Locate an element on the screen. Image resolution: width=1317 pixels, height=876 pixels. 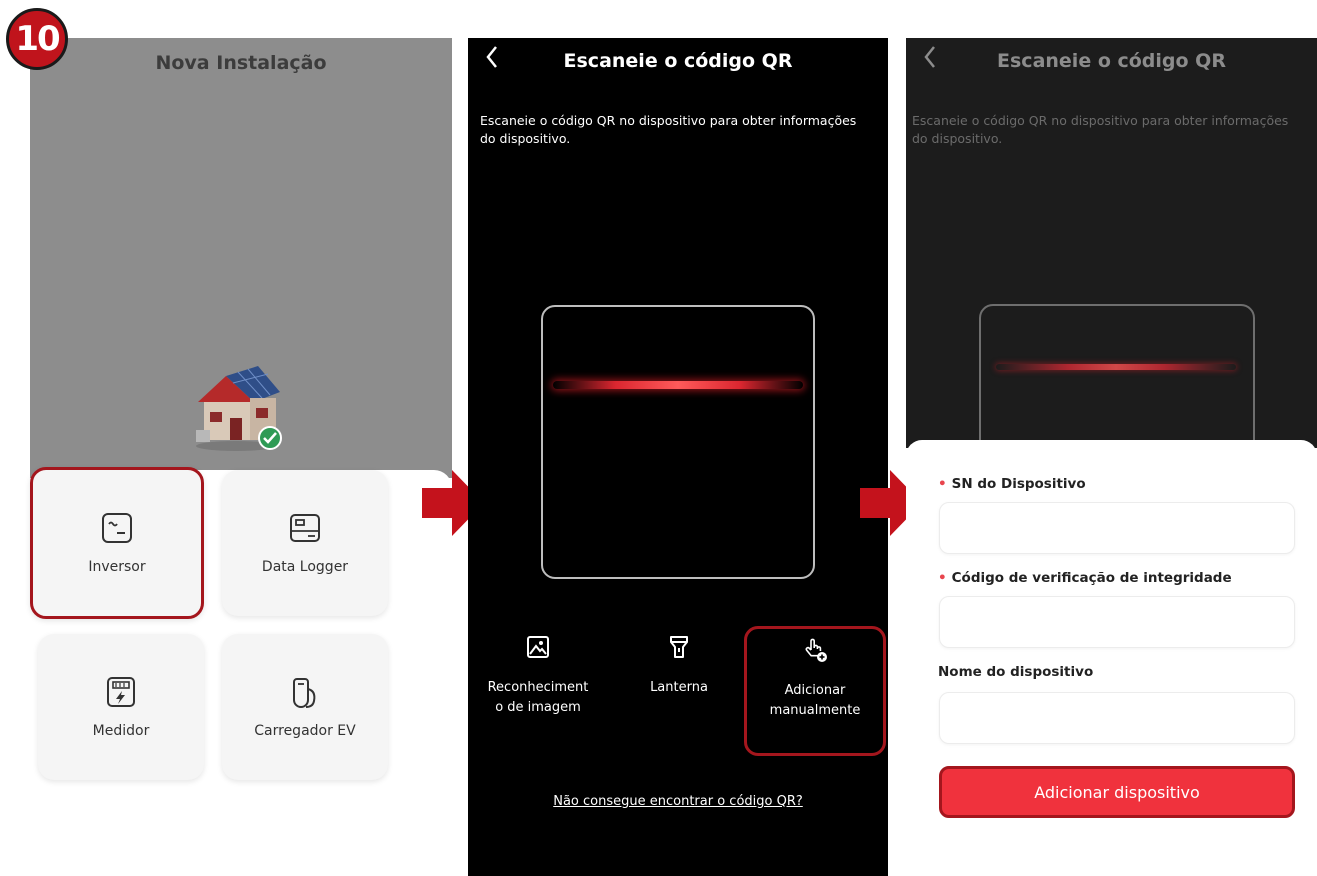
action-label: o de imagem is located at coordinates (538, 707).